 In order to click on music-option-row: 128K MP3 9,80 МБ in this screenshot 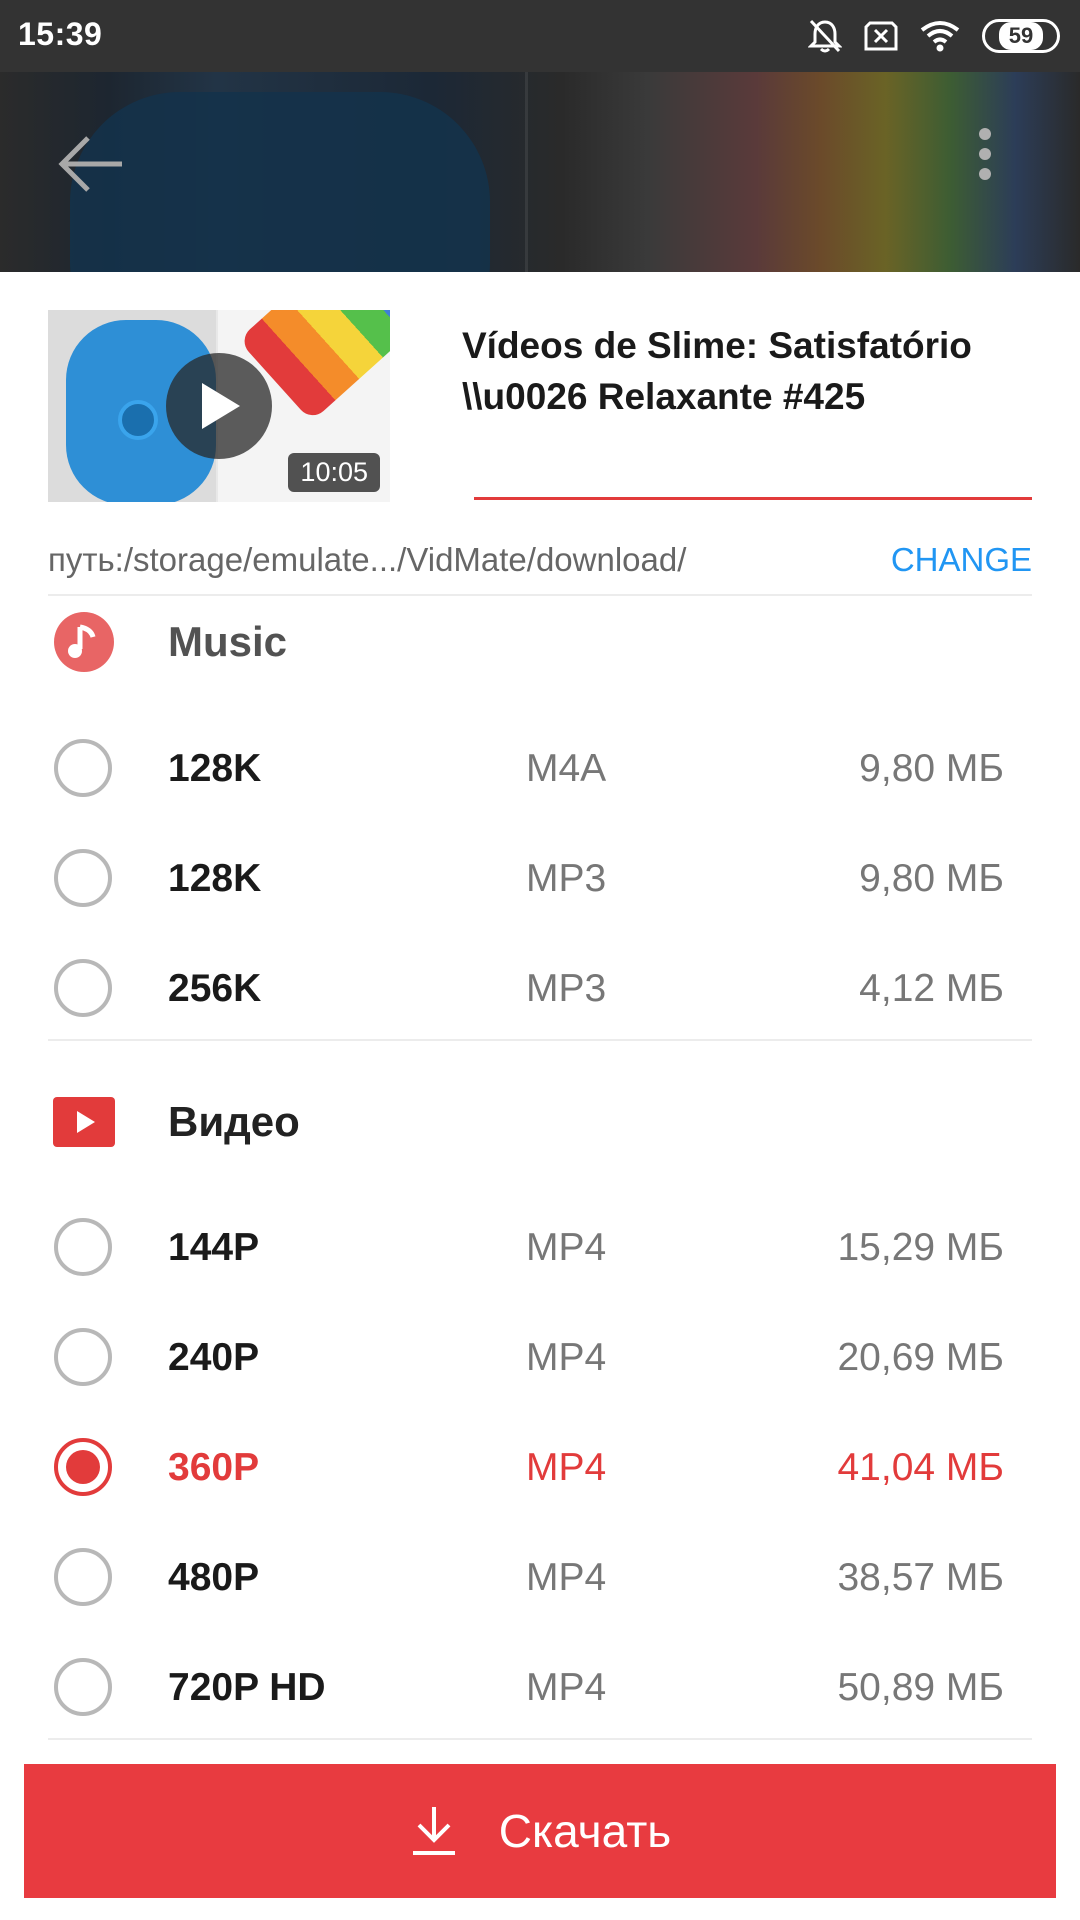, I will do `click(540, 878)`.